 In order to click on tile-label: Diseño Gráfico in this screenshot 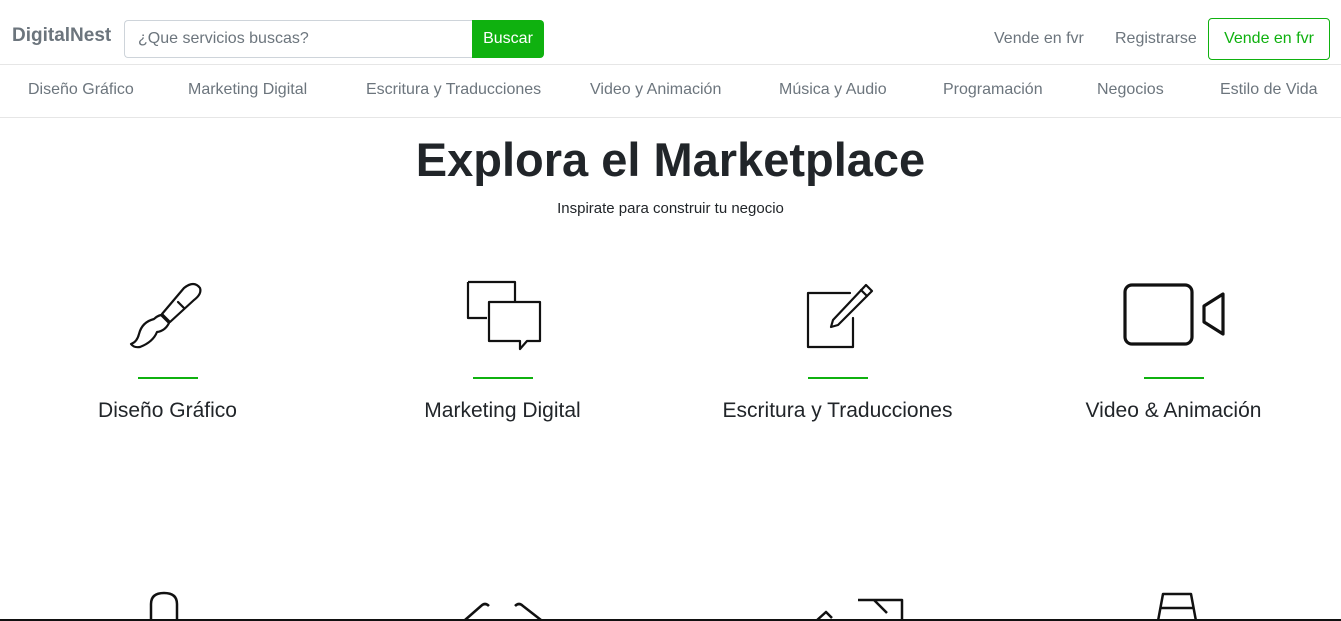, I will do `click(167, 410)`.